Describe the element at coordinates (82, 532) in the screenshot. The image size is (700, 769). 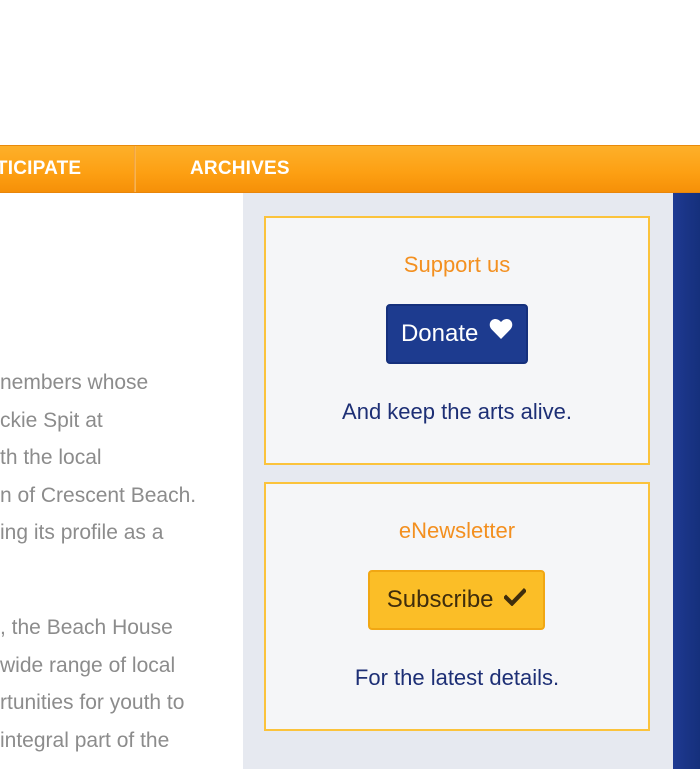
I see `text-line: ing its profile as a` at that location.